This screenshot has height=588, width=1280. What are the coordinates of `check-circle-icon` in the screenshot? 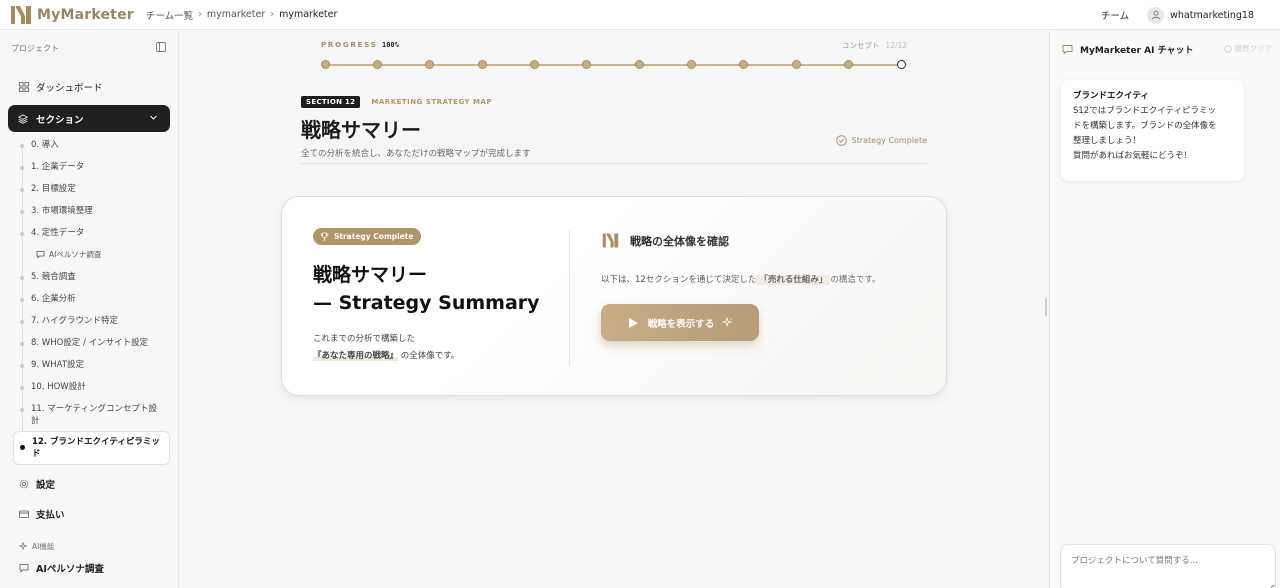 It's located at (841, 140).